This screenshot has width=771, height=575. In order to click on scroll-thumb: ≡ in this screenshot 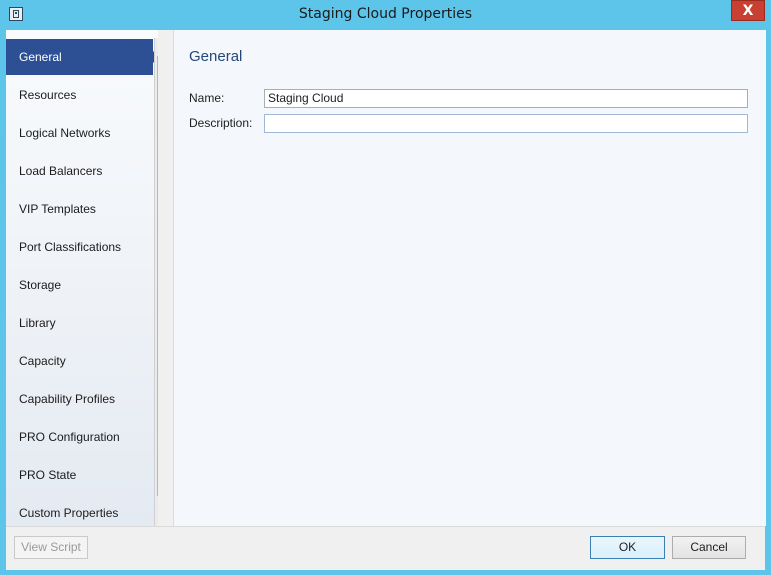, I will do `click(157, 276)`.